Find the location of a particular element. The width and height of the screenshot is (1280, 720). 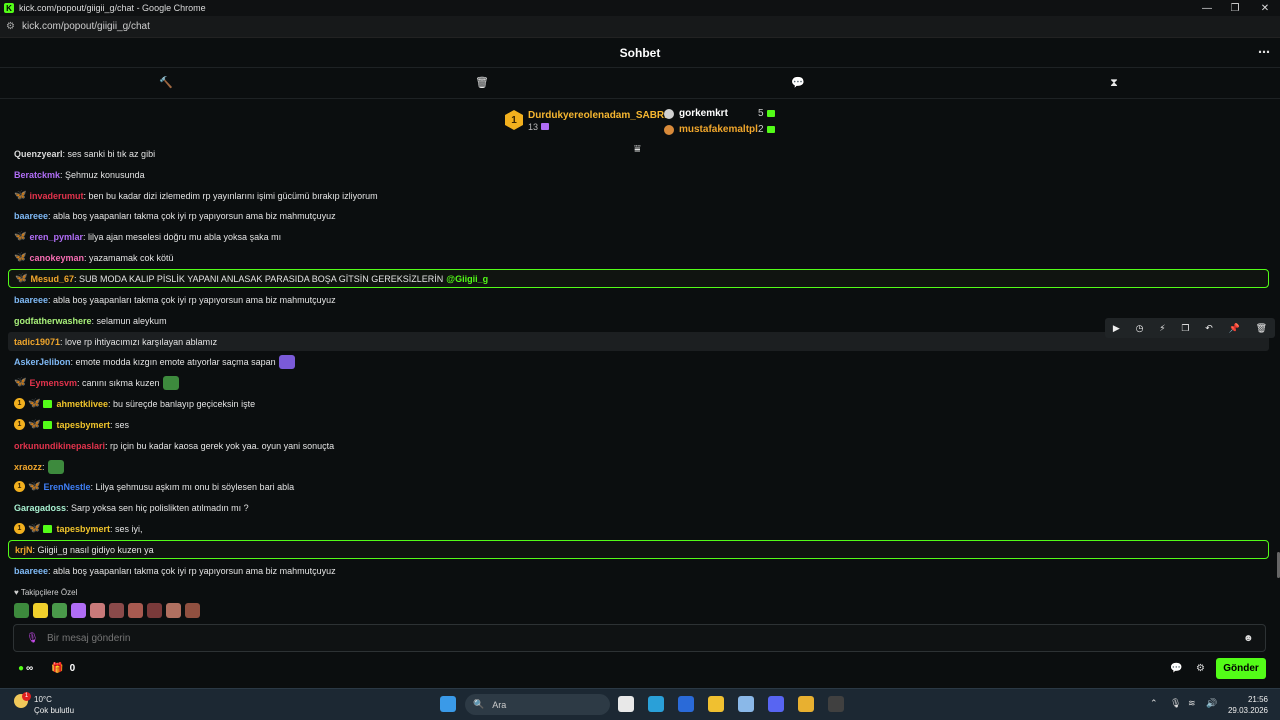

username: canokeyman is located at coordinates (56, 258).